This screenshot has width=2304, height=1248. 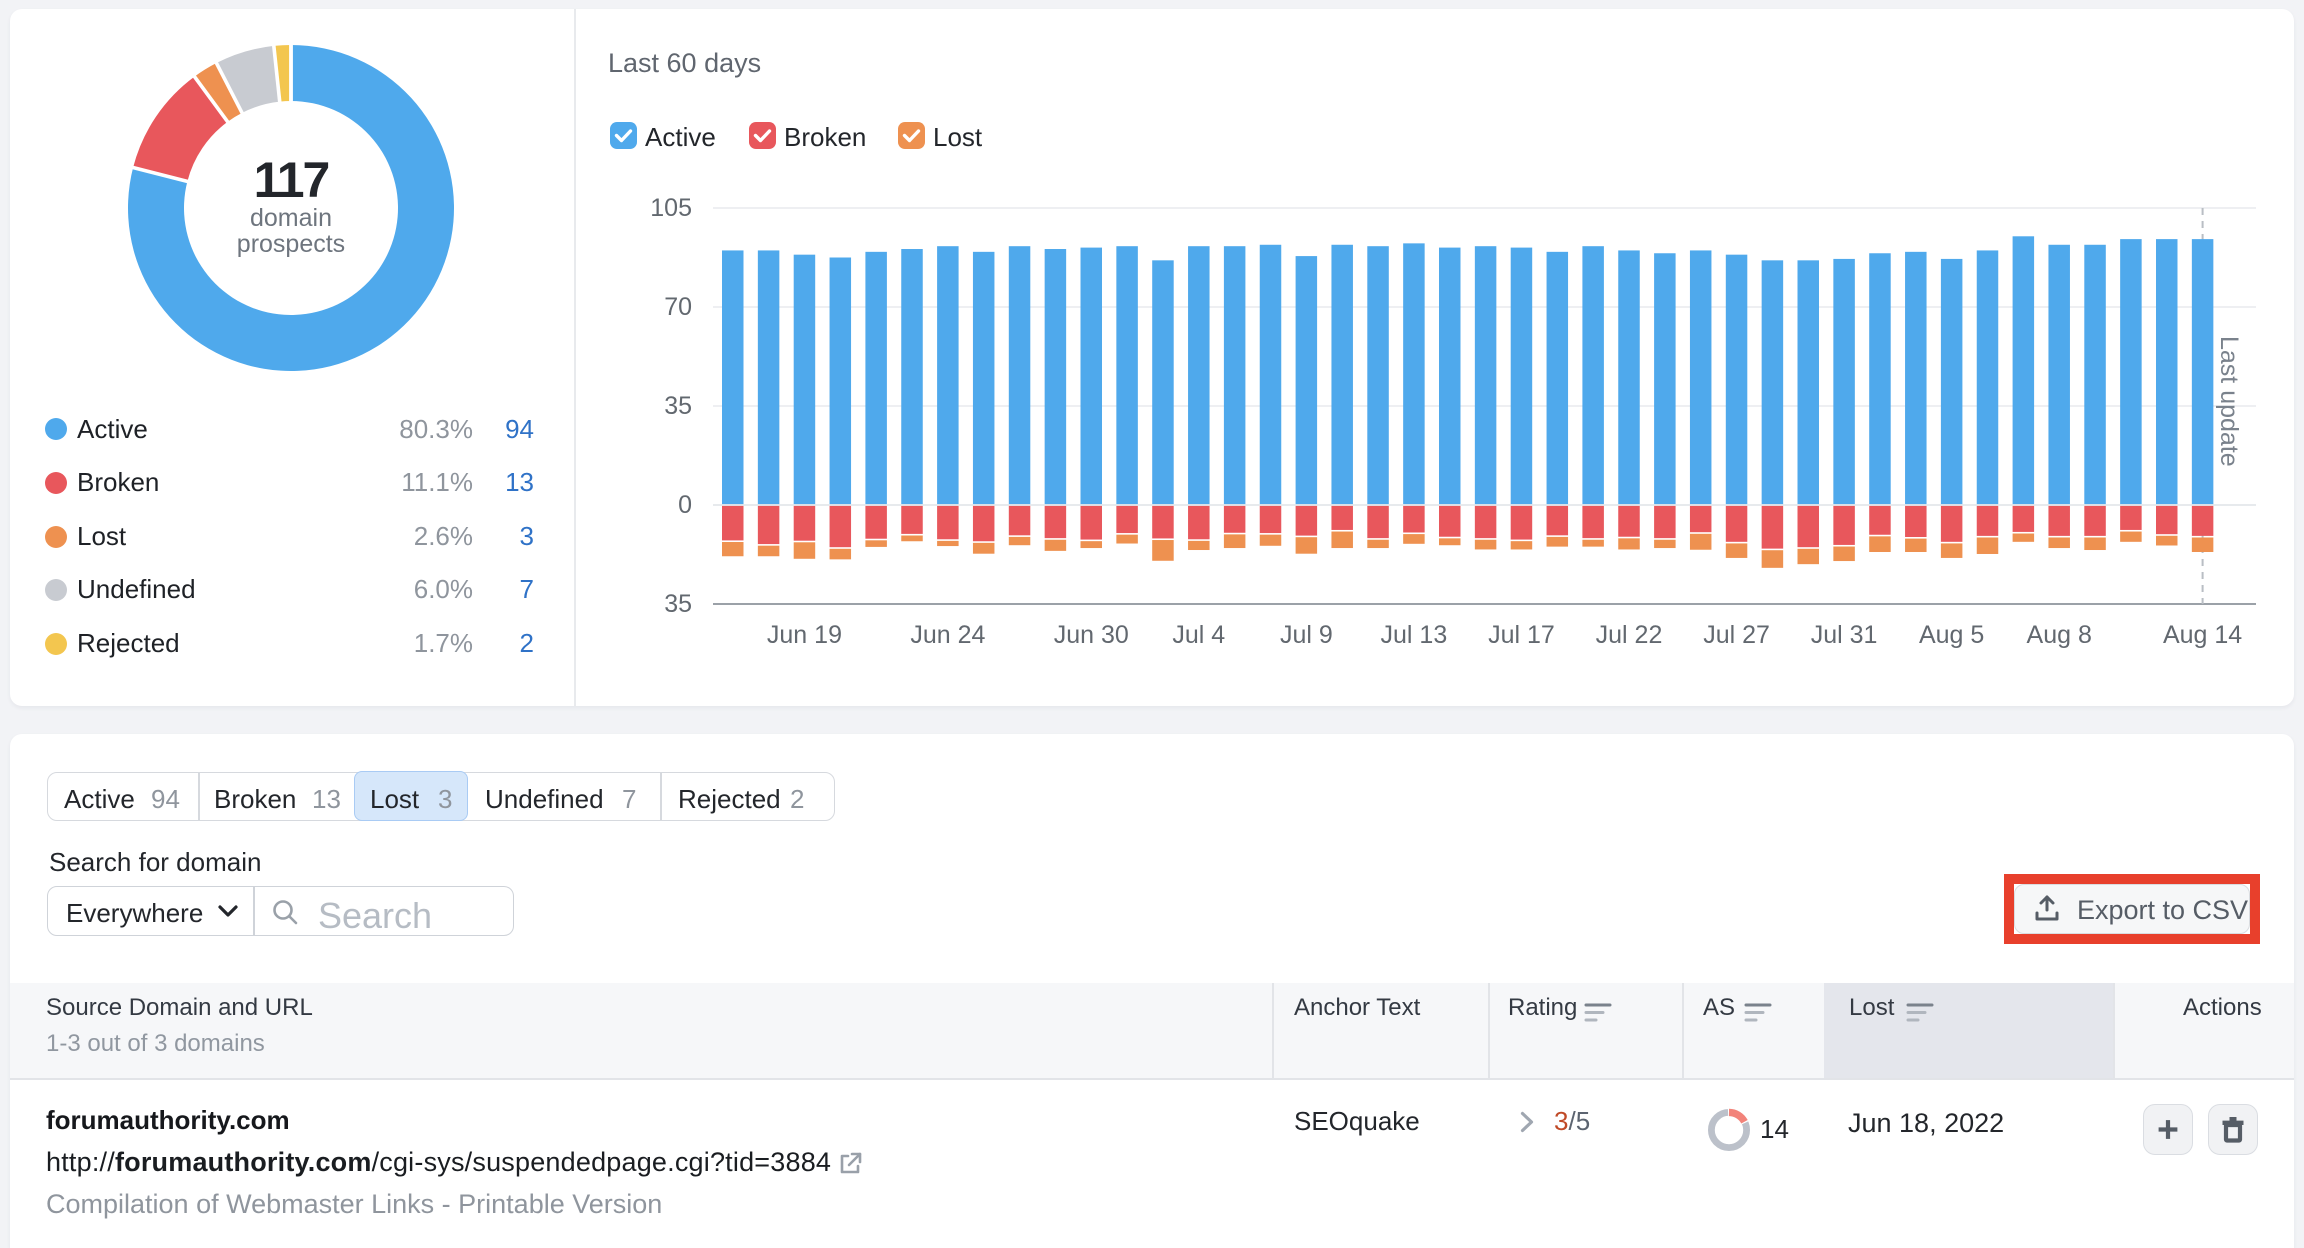 What do you see at coordinates (2229, 401) in the screenshot?
I see `svg-text: Last update` at bounding box center [2229, 401].